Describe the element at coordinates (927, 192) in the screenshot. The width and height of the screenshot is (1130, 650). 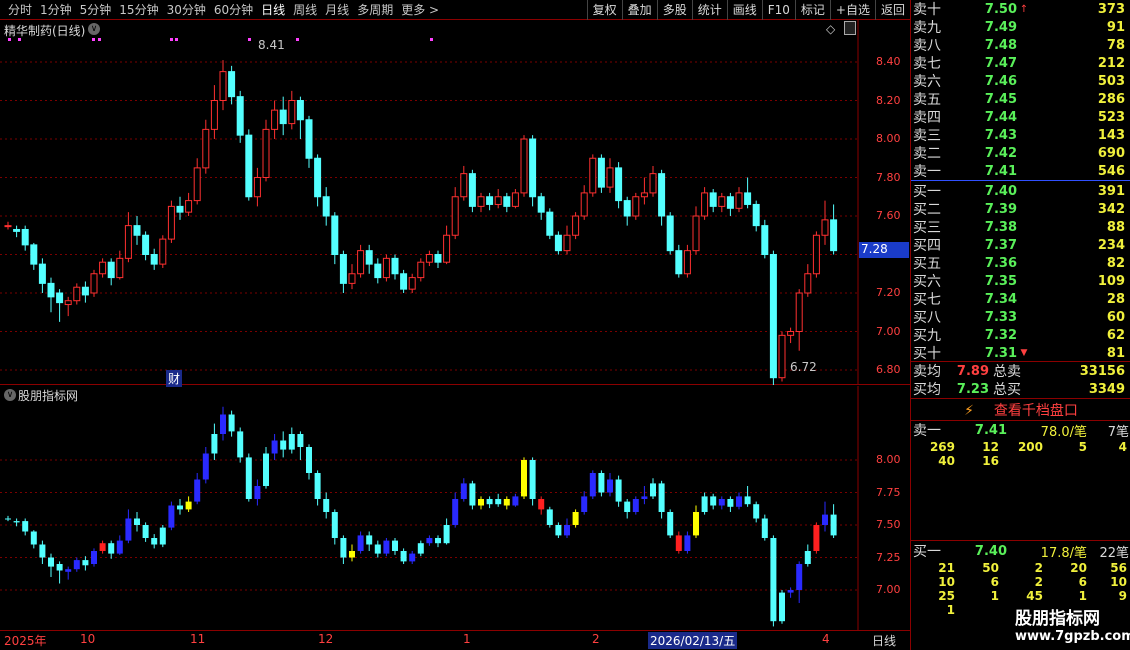
I see `bid-label: 买一` at that location.